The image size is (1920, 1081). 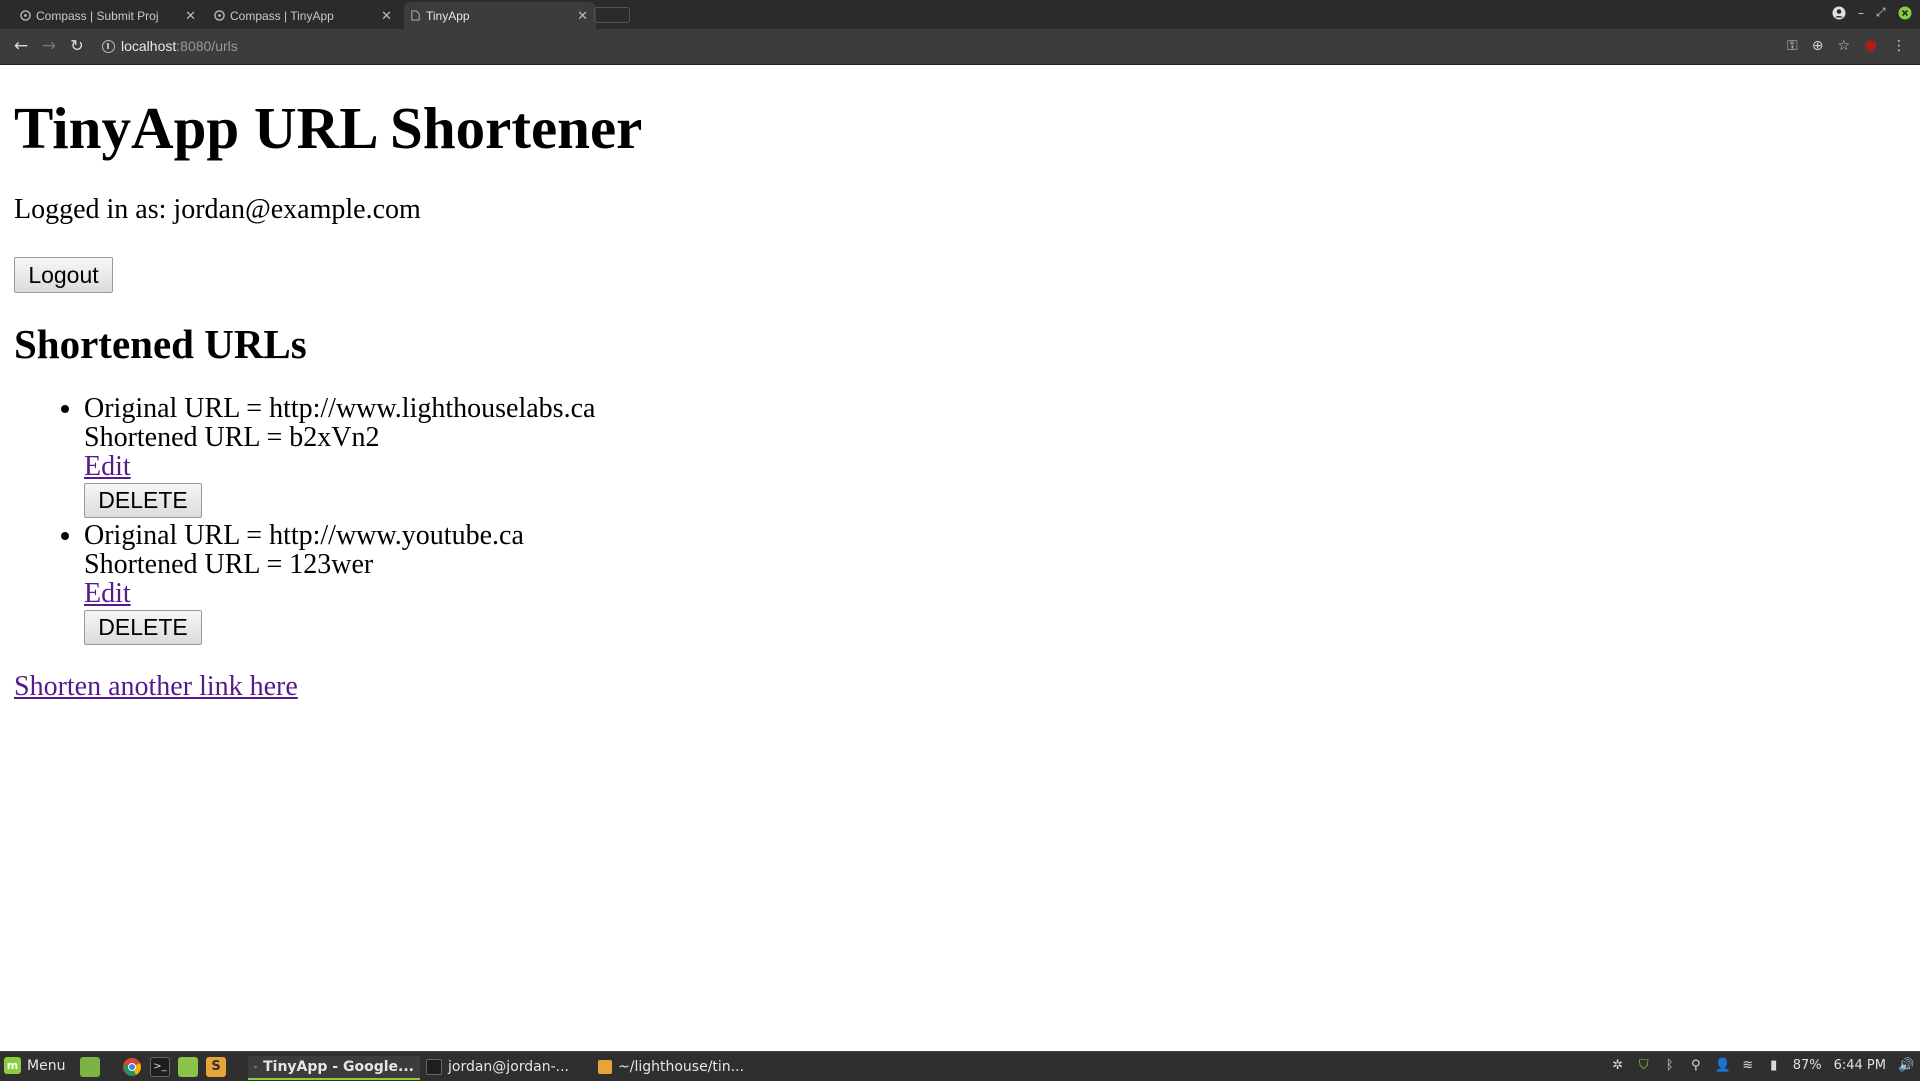 What do you see at coordinates (49, 46) in the screenshot?
I see `forward-arrow-icon: →` at bounding box center [49, 46].